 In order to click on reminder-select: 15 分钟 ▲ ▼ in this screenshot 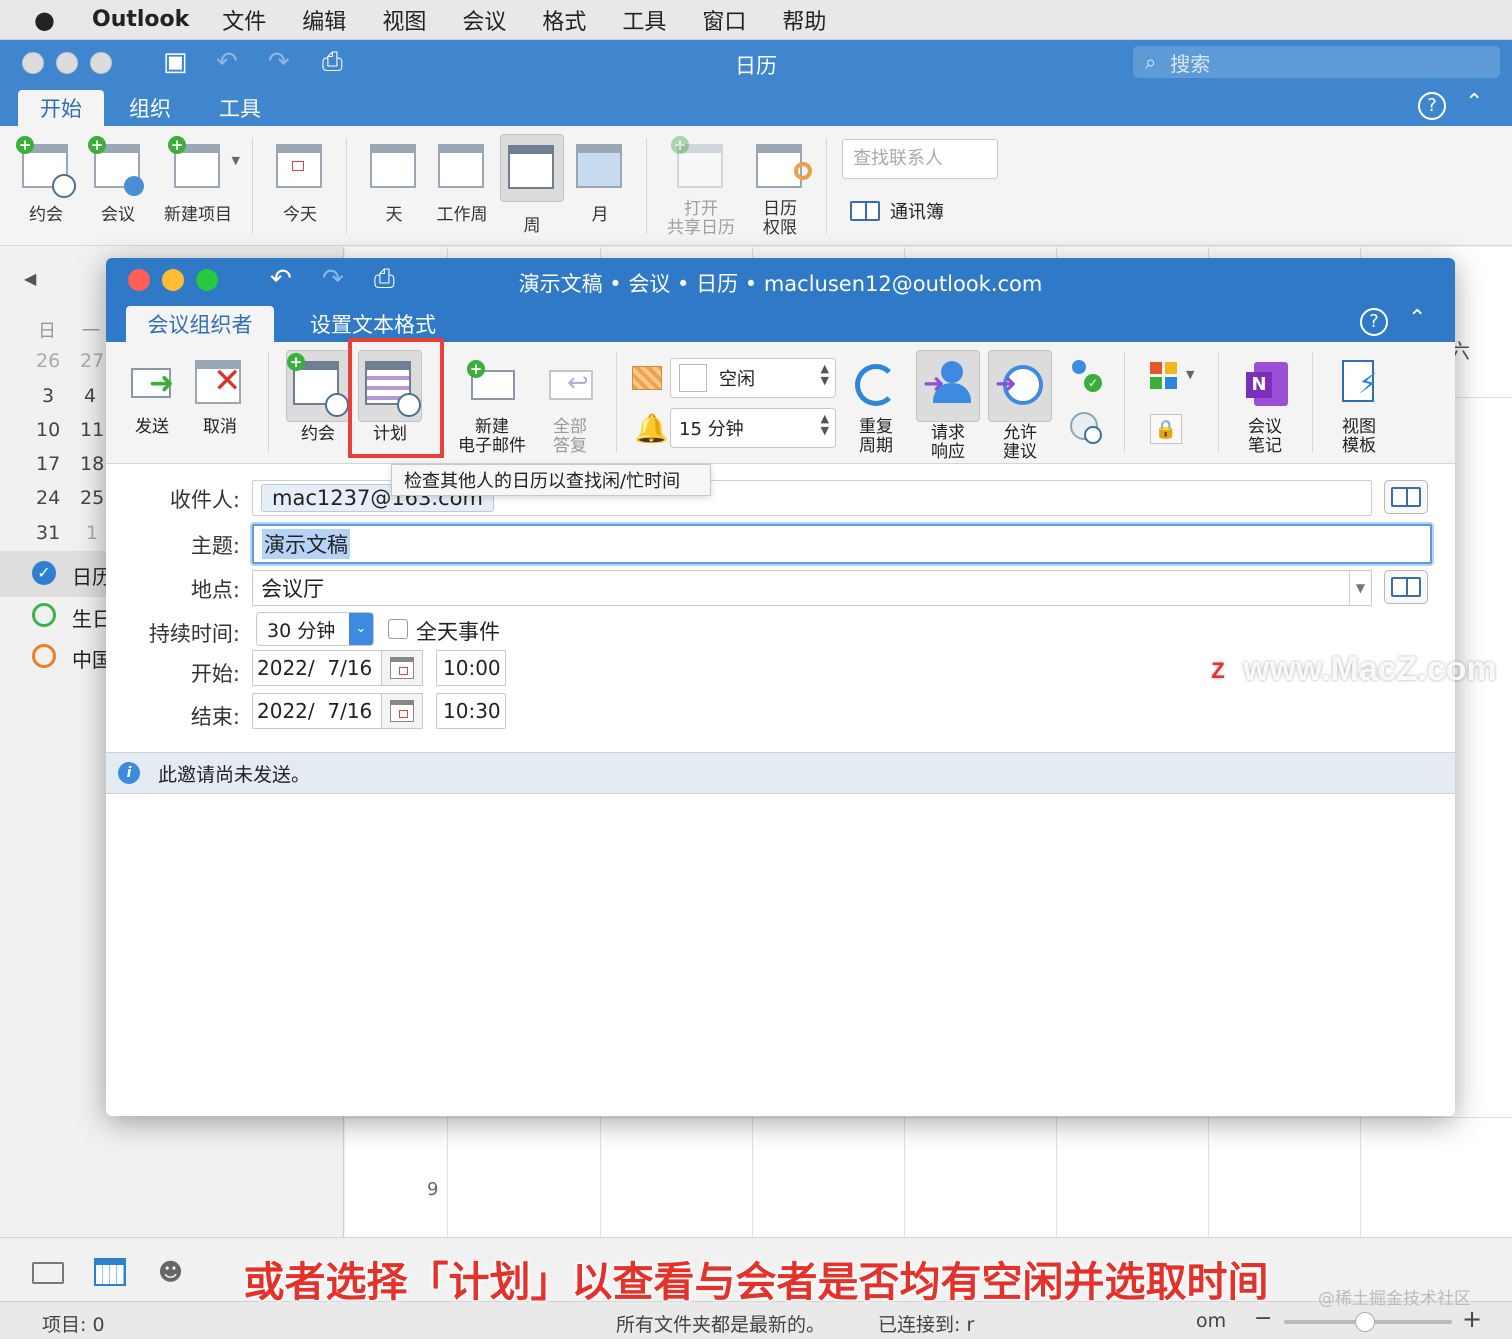, I will do `click(753, 428)`.